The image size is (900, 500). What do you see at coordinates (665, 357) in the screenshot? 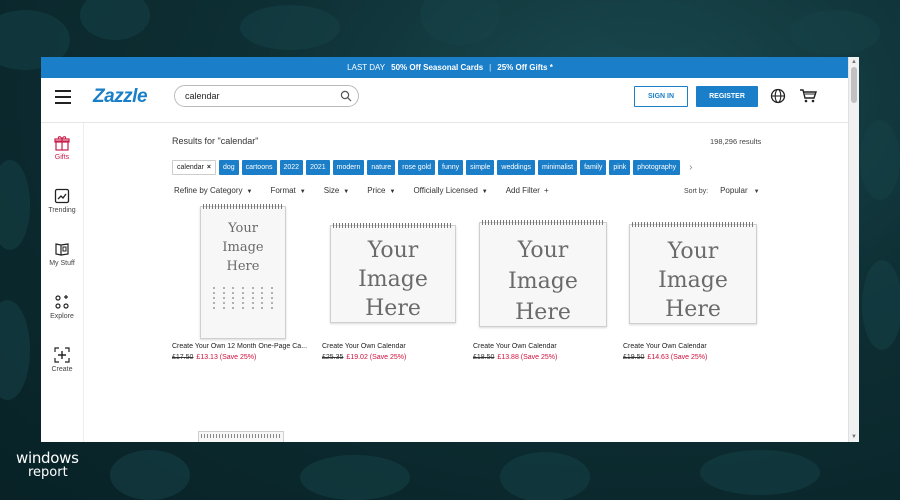
I see `product-price: £19.50 £14.63 (Save 25%)` at bounding box center [665, 357].